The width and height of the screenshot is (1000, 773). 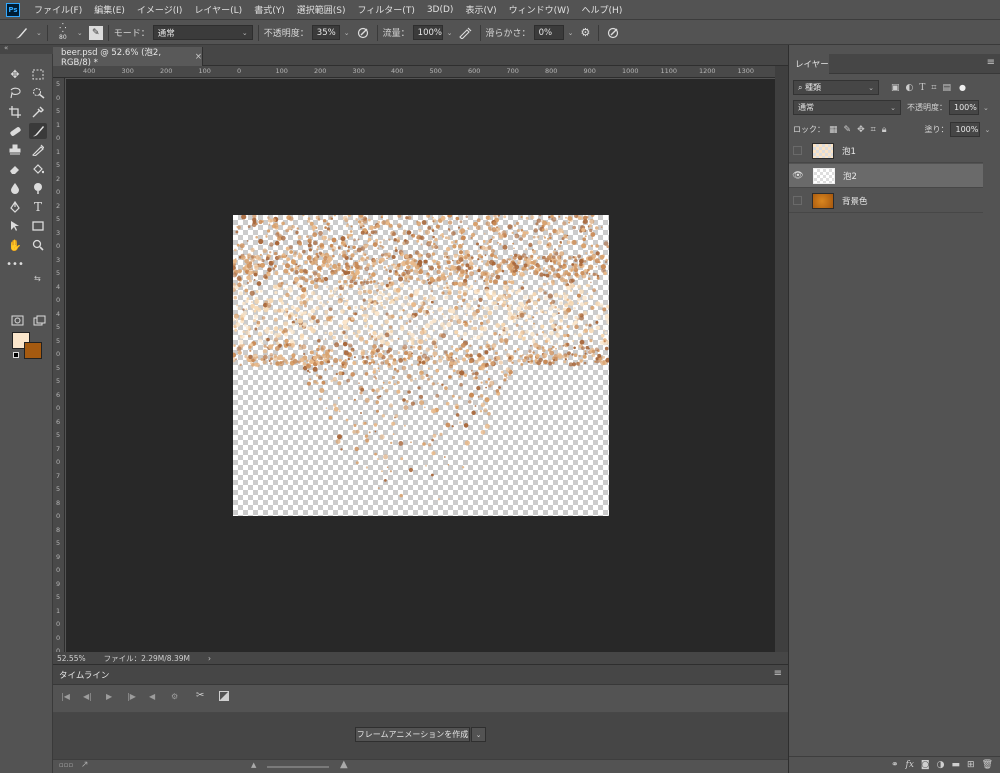 What do you see at coordinates (895, 765) in the screenshot?
I see `link-icon: ⚭` at bounding box center [895, 765].